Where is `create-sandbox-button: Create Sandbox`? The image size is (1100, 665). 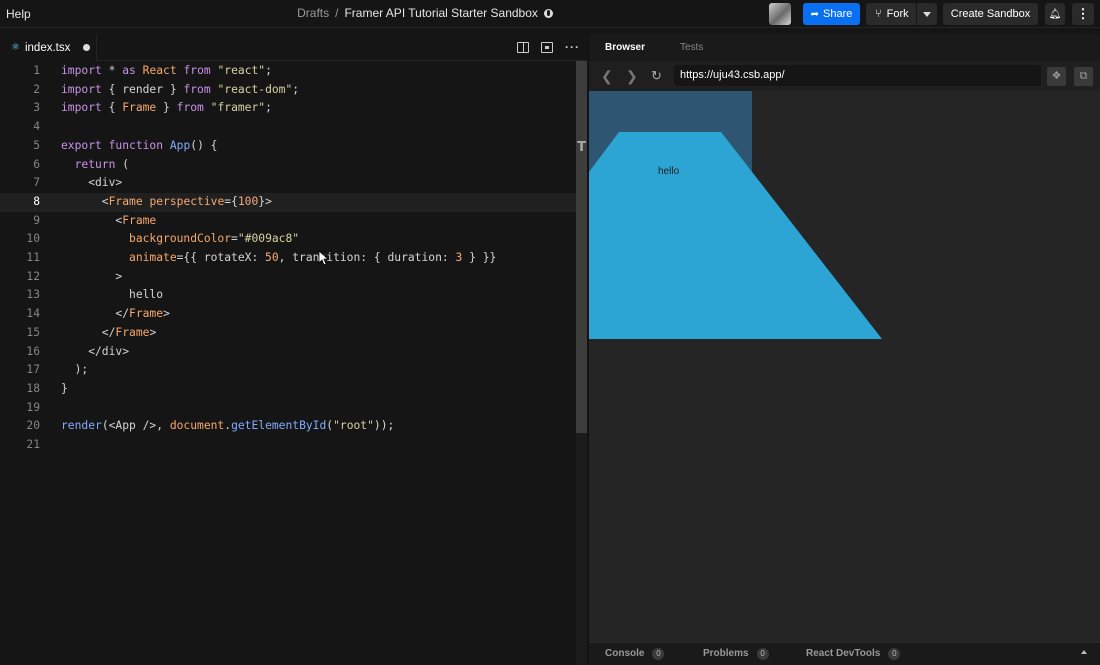 create-sandbox-button: Create Sandbox is located at coordinates (990, 14).